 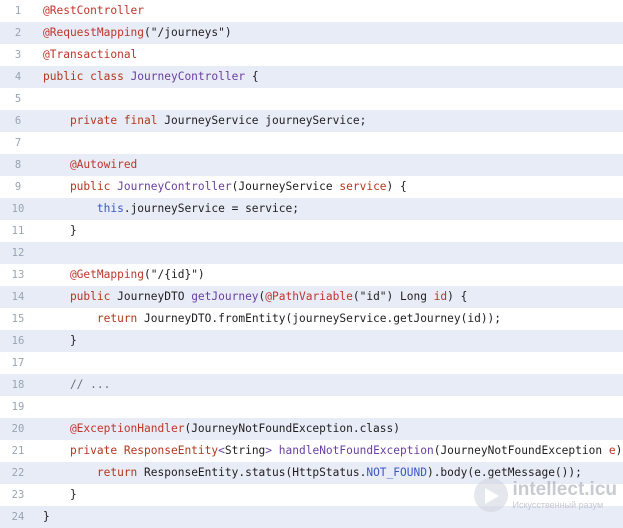 I want to click on line-number: 10, so click(x=18, y=209).